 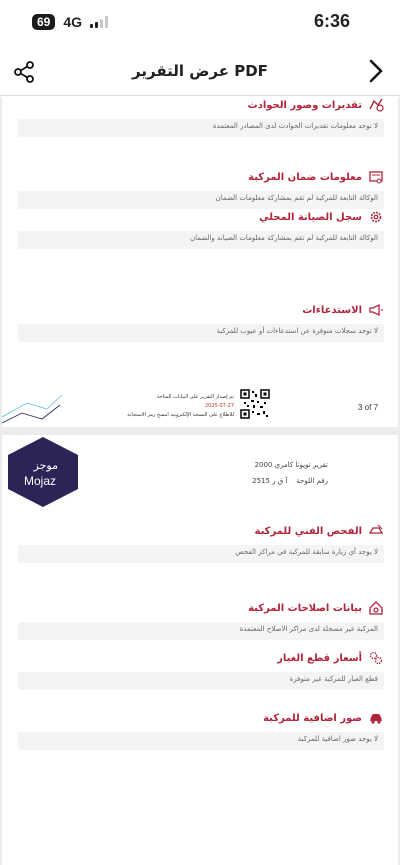 What do you see at coordinates (201, 741) in the screenshot?
I see `section-text: لا يوجد صور اضافية للمركبة` at bounding box center [201, 741].